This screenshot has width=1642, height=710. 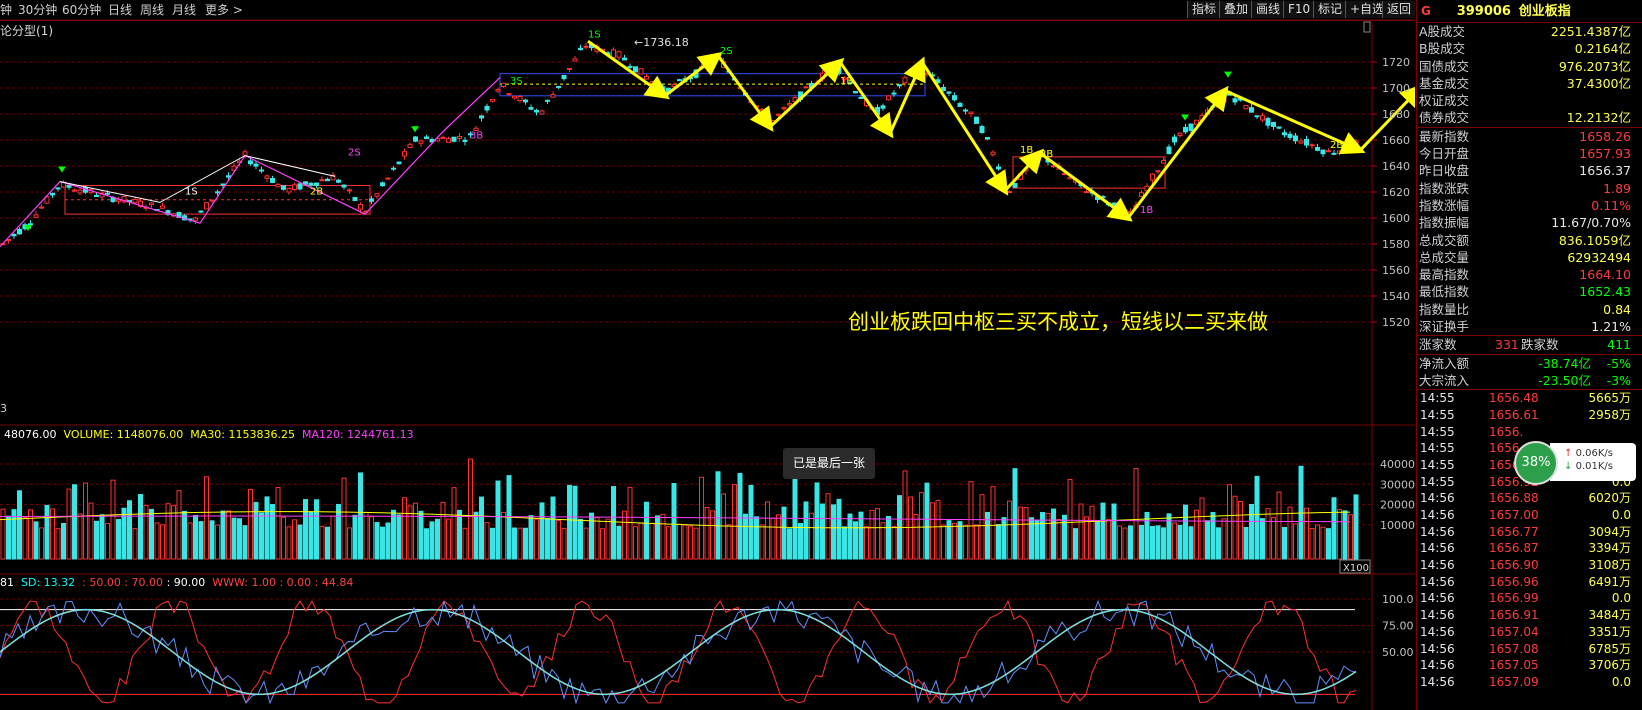 What do you see at coordinates (1444, 154) in the screenshot?
I see `quote-row-label: 今日开盘` at bounding box center [1444, 154].